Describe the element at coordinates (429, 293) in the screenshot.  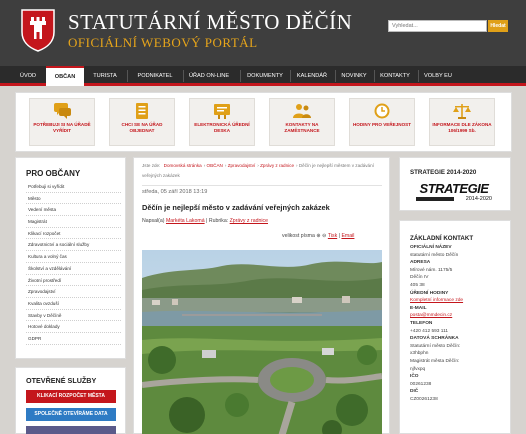
I see `contact-heading: ÚŘEDNÍ HODINY` at that location.